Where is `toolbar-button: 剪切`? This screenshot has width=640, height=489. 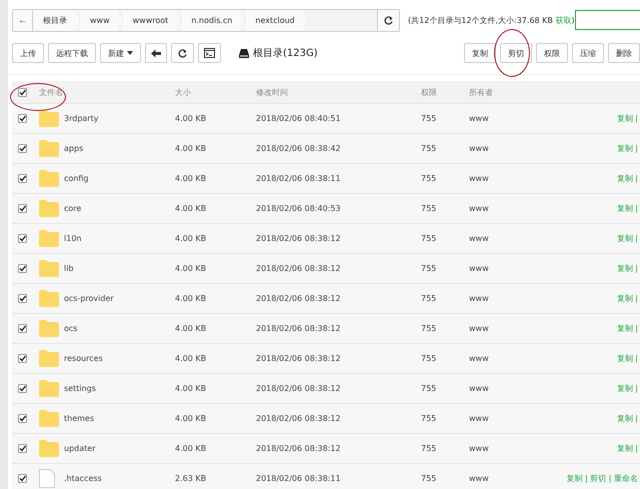
toolbar-button: 剪切 is located at coordinates (516, 53).